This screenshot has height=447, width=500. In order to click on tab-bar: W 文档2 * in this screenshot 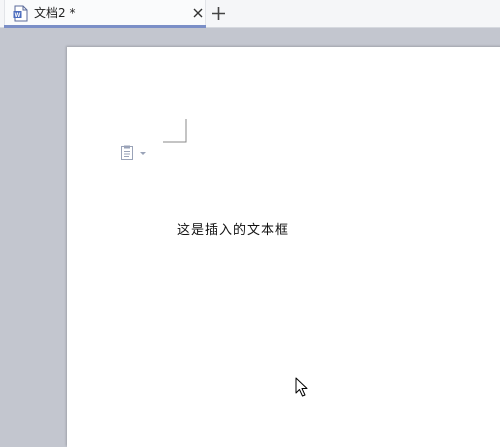, I will do `click(250, 14)`.